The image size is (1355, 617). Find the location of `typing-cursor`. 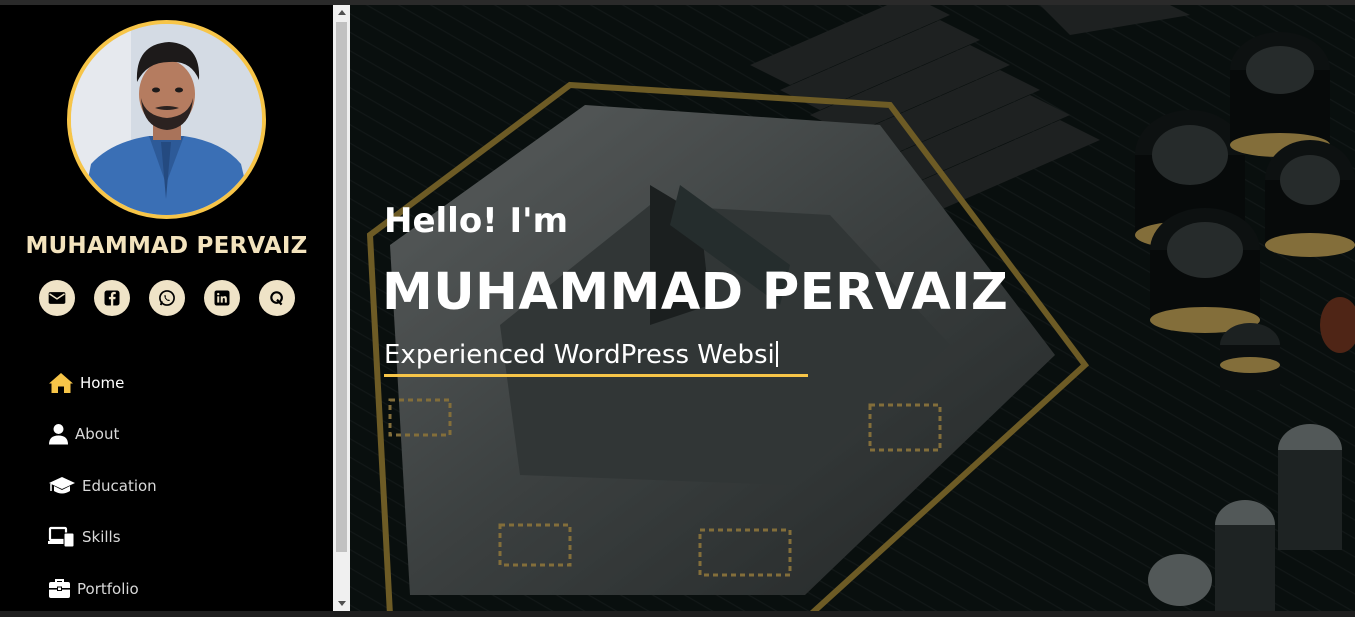

typing-cursor is located at coordinates (776, 354).